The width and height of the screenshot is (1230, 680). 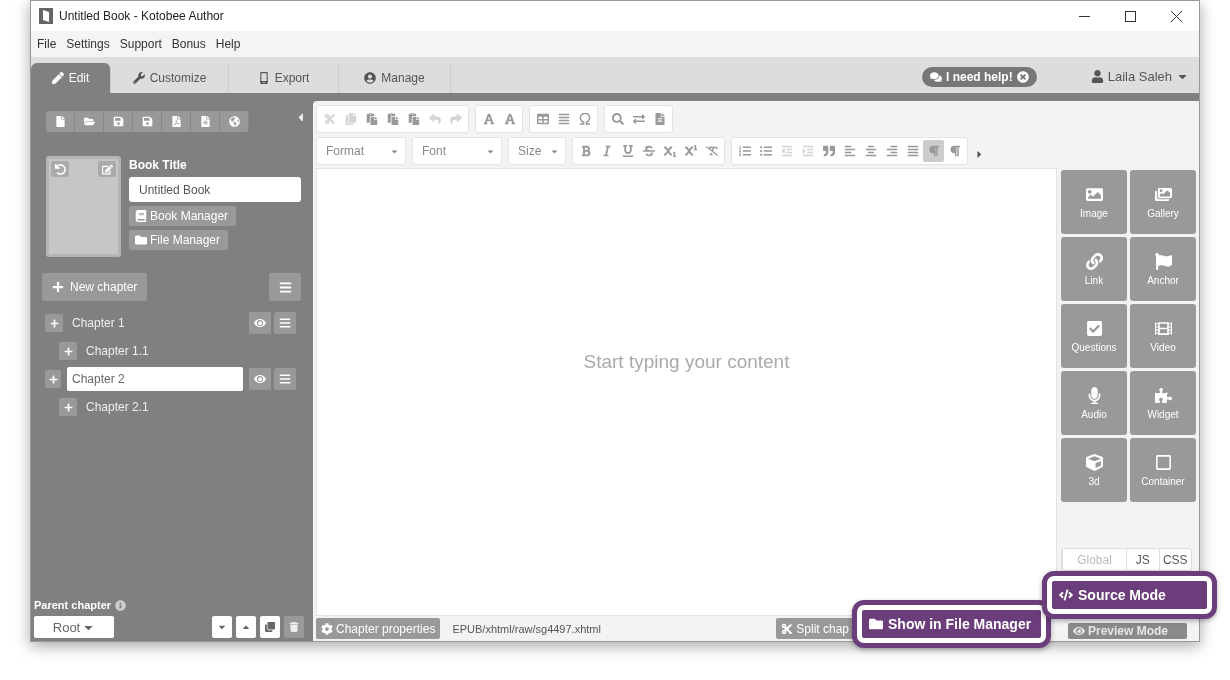 I want to click on widget-tile: Anchor, so click(x=1163, y=269).